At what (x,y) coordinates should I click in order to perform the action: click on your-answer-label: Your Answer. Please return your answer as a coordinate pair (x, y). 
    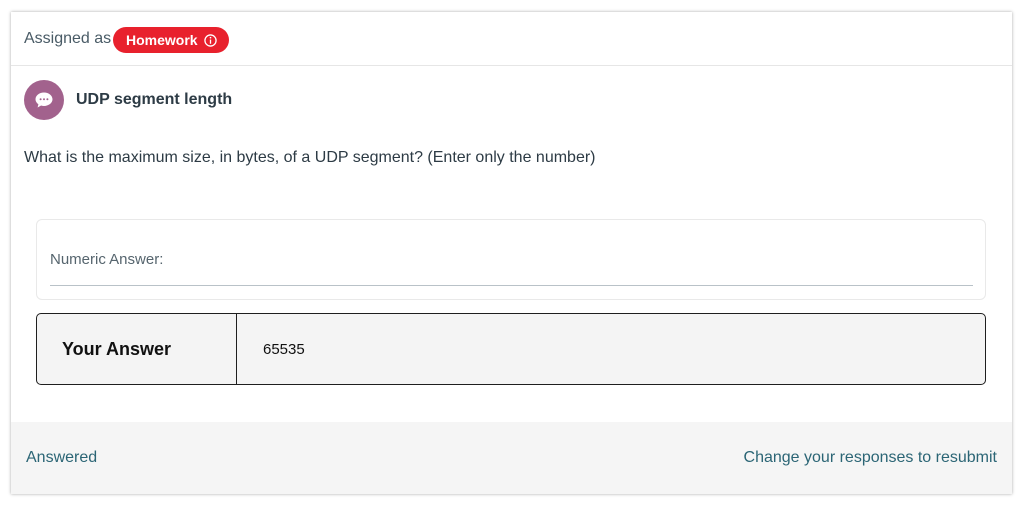
    Looking at the image, I should click on (137, 349).